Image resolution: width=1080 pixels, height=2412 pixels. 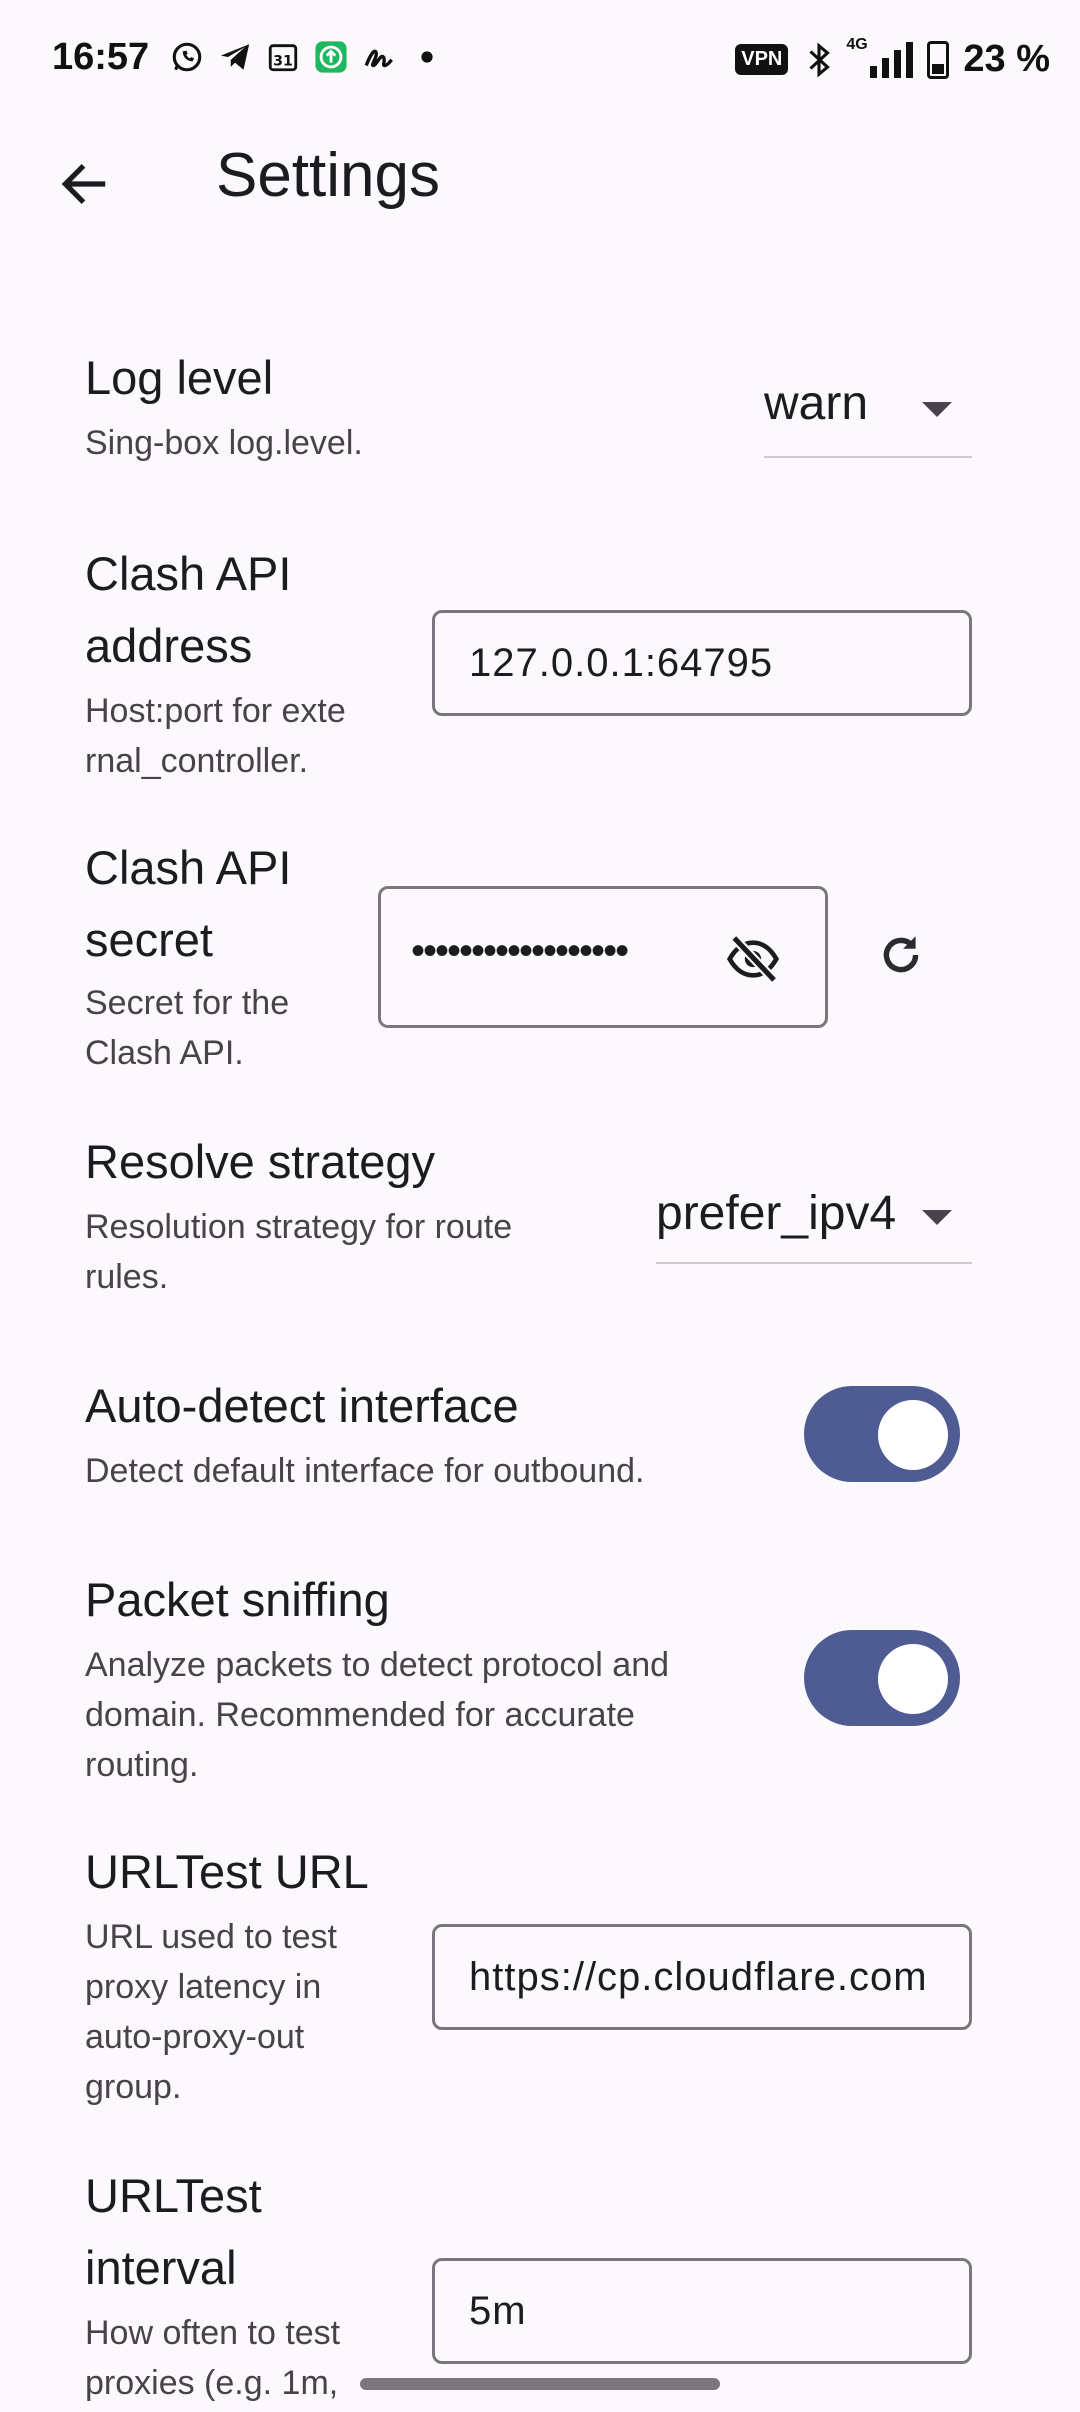 I want to click on notification-icons: 31, so click(x=307, y=57).